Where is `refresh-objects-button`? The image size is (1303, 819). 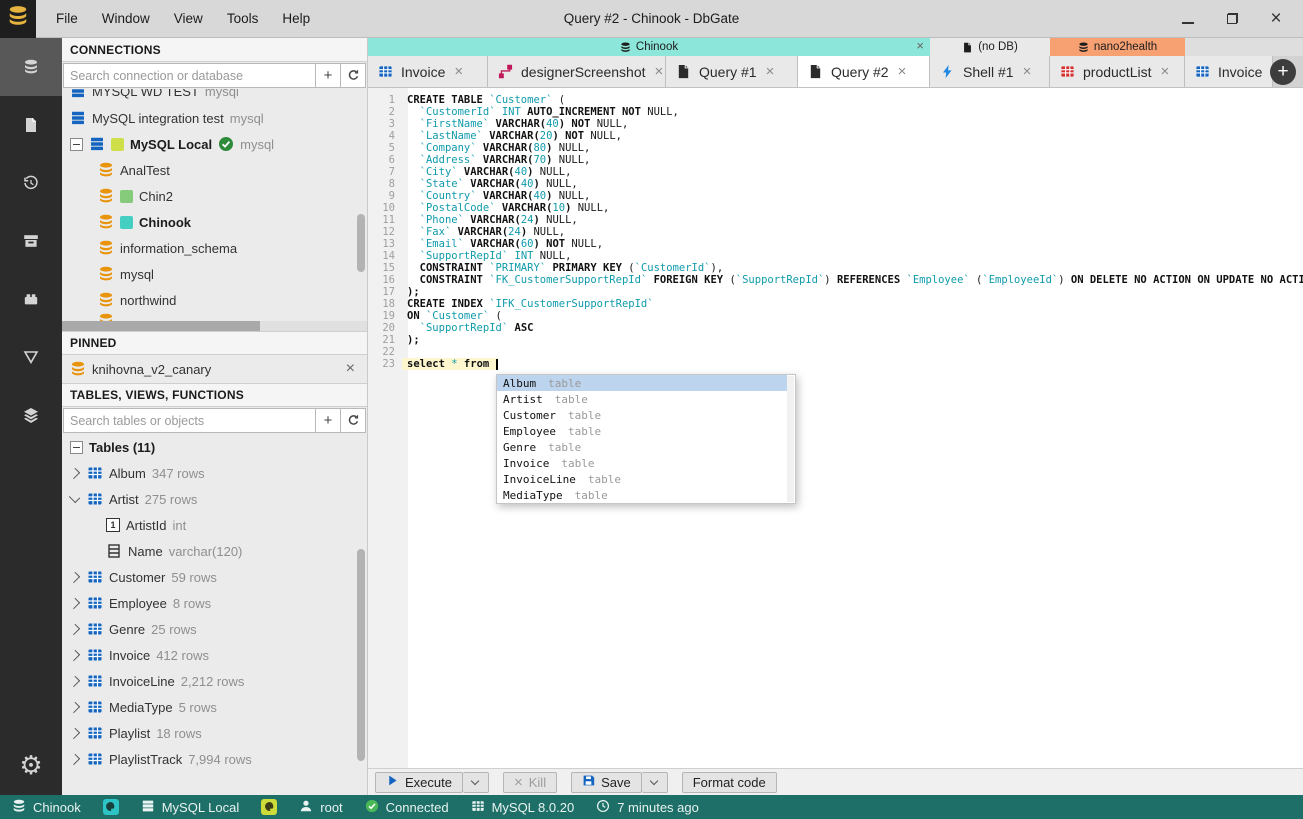 refresh-objects-button is located at coordinates (353, 420).